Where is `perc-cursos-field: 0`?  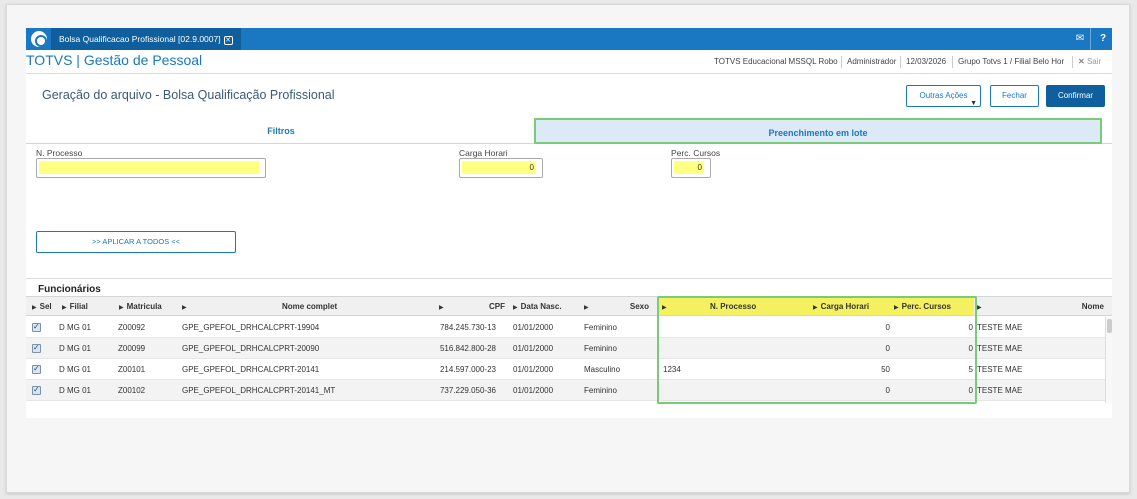
perc-cursos-field: 0 is located at coordinates (691, 168).